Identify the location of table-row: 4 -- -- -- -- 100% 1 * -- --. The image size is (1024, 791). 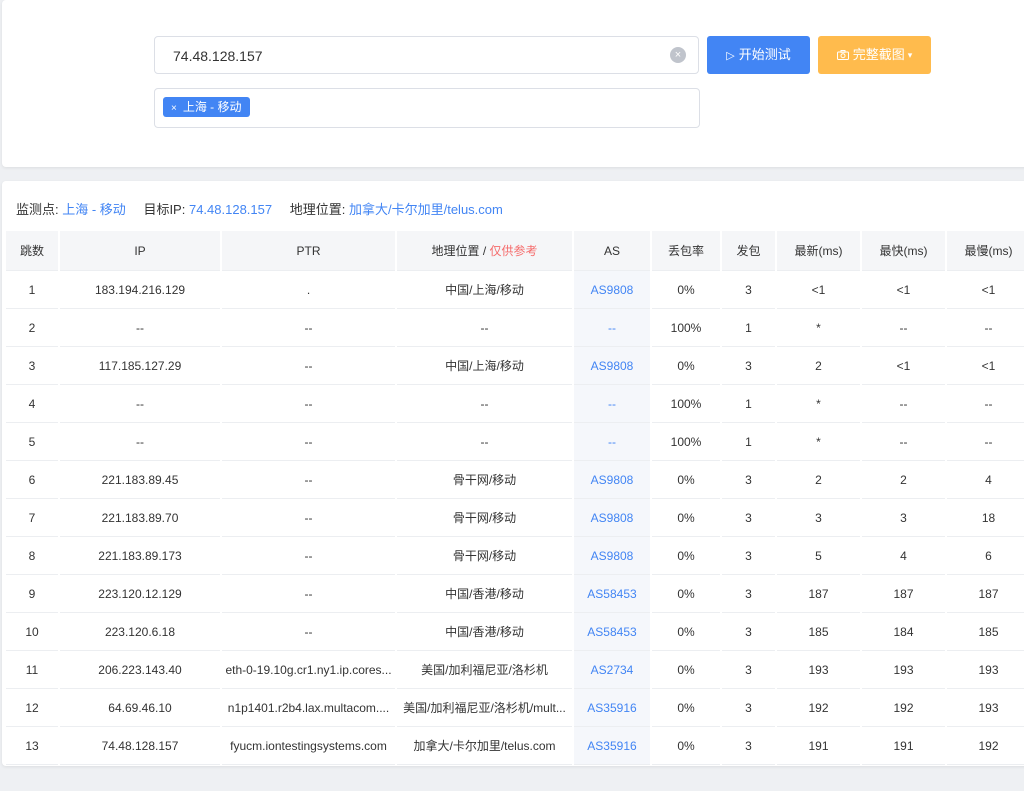
(515, 404).